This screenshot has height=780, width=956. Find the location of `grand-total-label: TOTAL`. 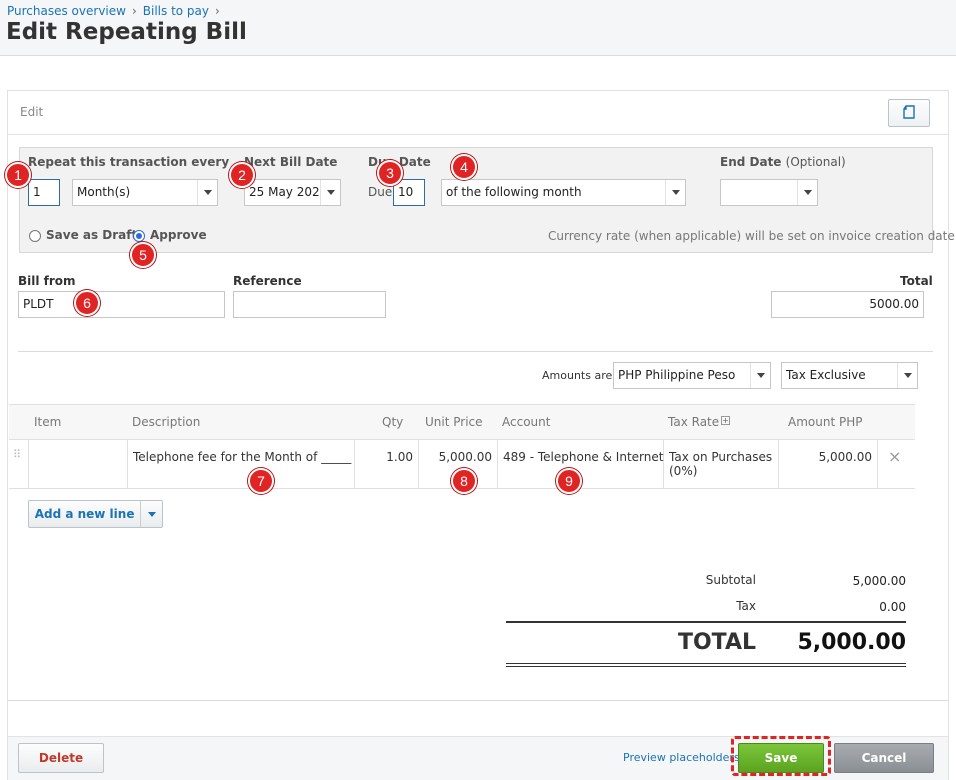

grand-total-label: TOTAL is located at coordinates (716, 642).